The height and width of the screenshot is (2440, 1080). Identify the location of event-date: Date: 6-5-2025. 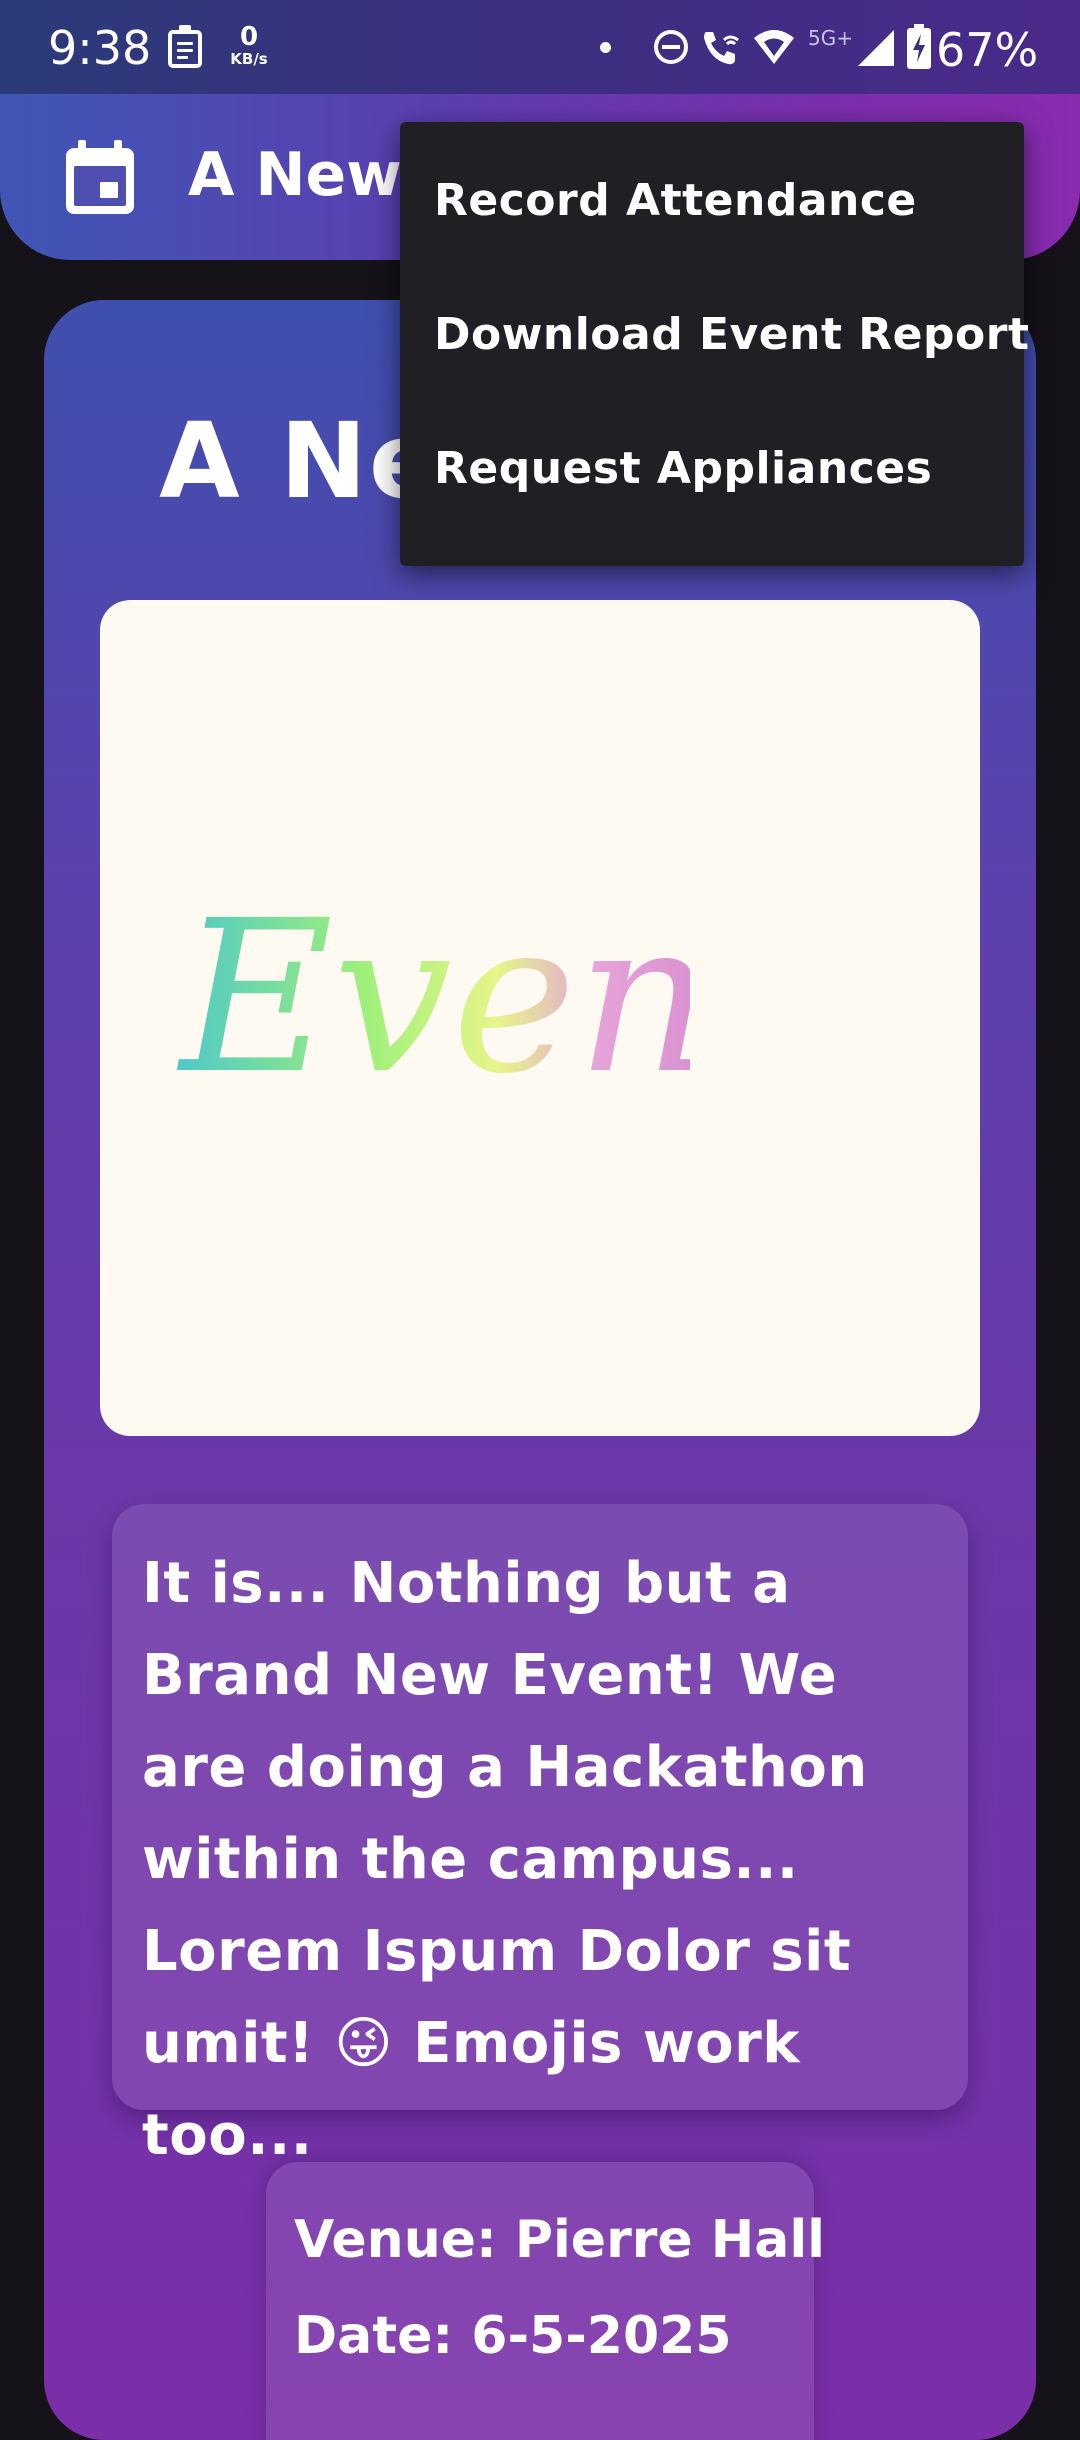
(513, 2336).